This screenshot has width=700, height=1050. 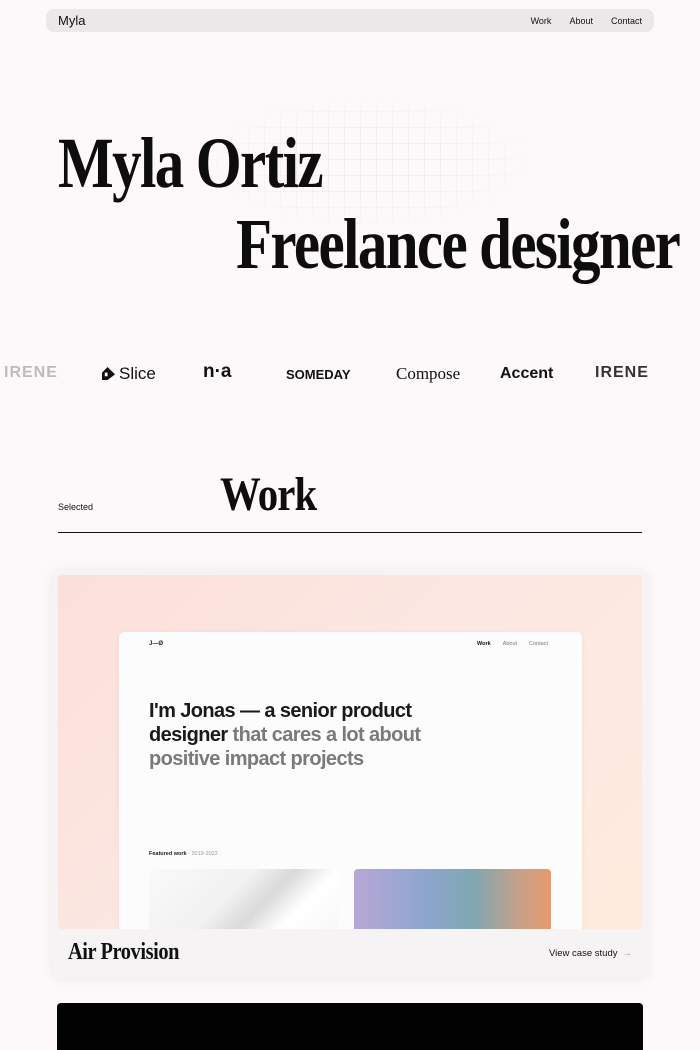 I want to click on work-section-label: Selected, so click(x=76, y=507).